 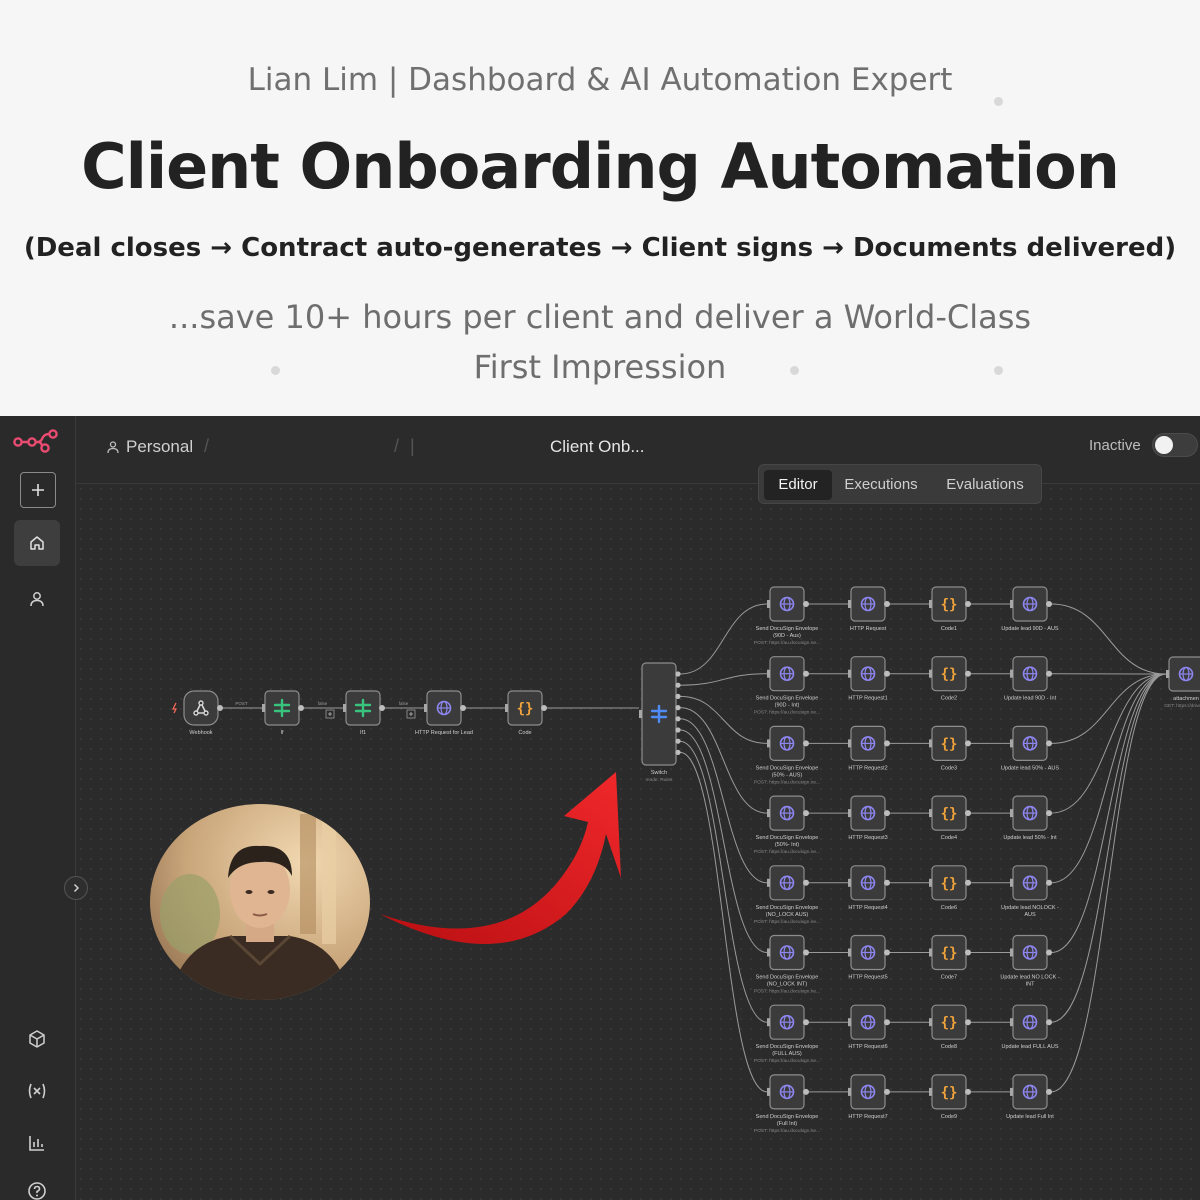 What do you see at coordinates (1030, 961) in the screenshot?
I see `node-update-lead: Update lead NO LOCK -INT` at bounding box center [1030, 961].